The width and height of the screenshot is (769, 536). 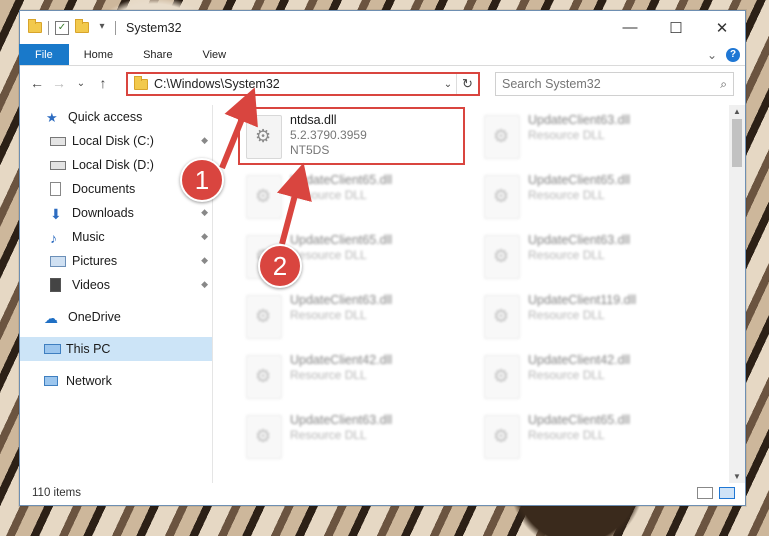 I want to click on properties-icon: ✓, so click(x=62, y=27).